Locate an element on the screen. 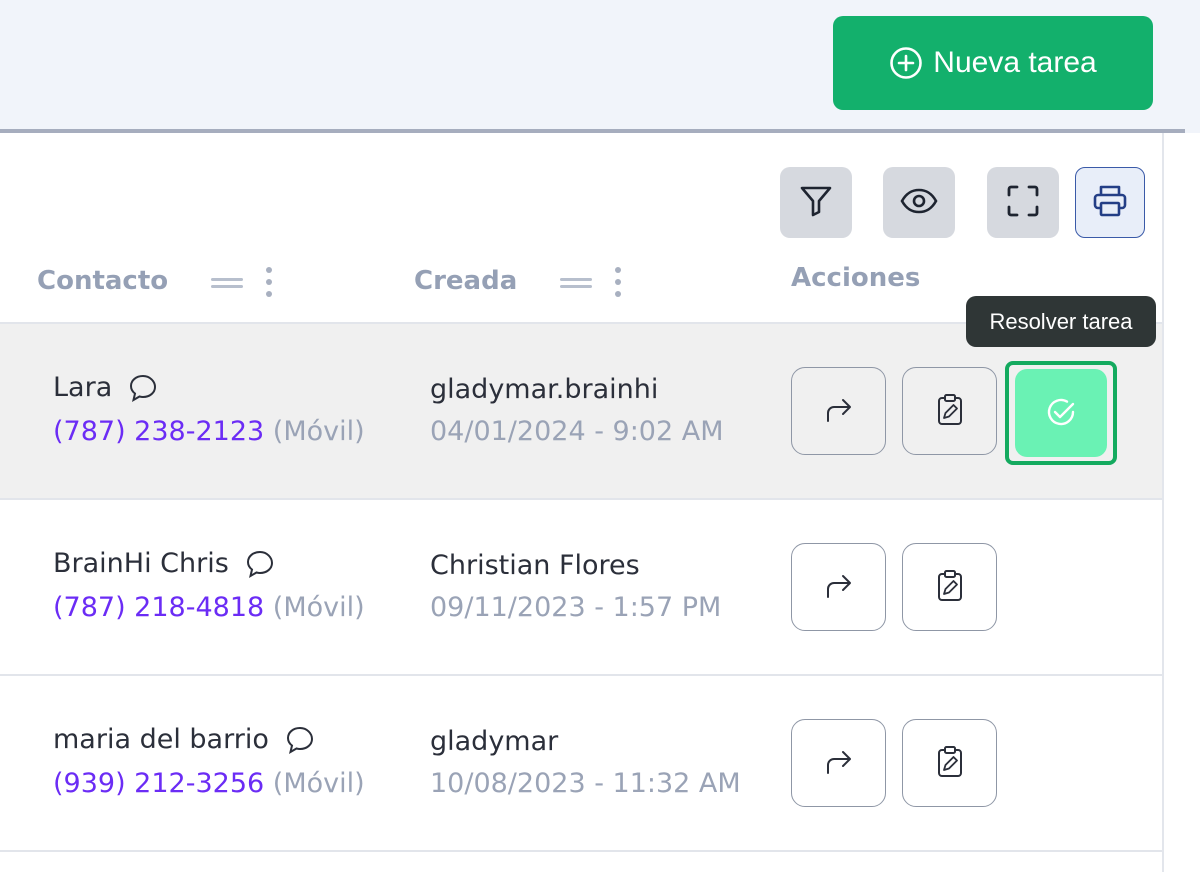  fullscreen-button is located at coordinates (1023, 202).